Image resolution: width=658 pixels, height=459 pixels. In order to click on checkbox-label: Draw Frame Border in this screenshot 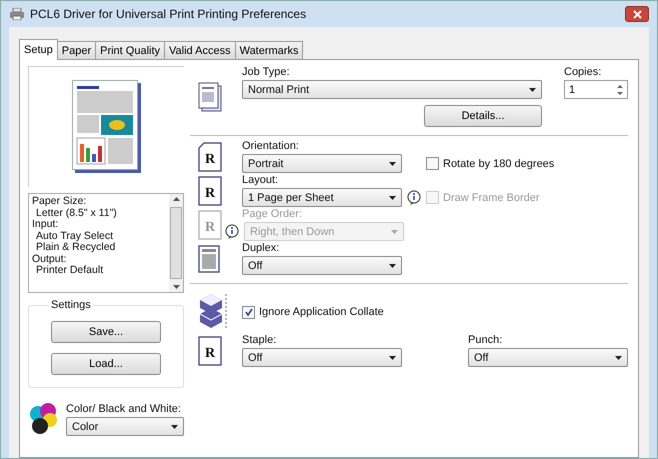, I will do `click(491, 198)`.